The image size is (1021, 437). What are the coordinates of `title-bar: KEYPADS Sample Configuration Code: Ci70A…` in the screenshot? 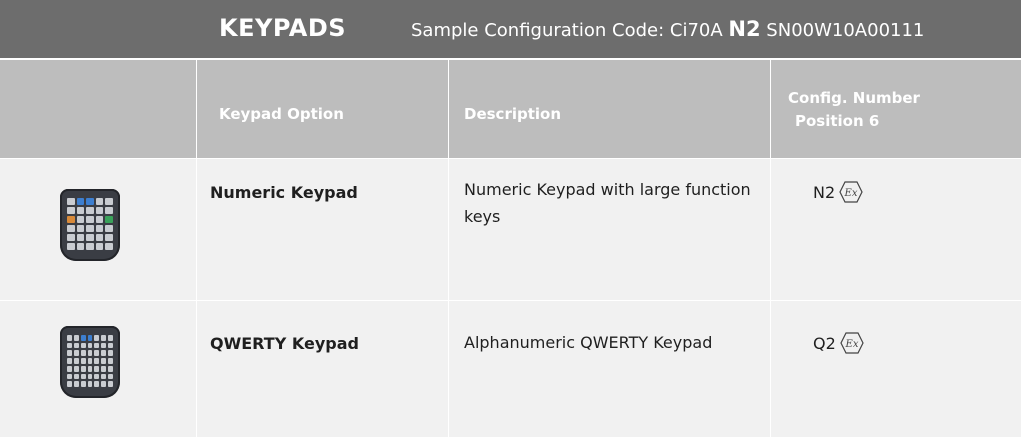 It's located at (510, 29).